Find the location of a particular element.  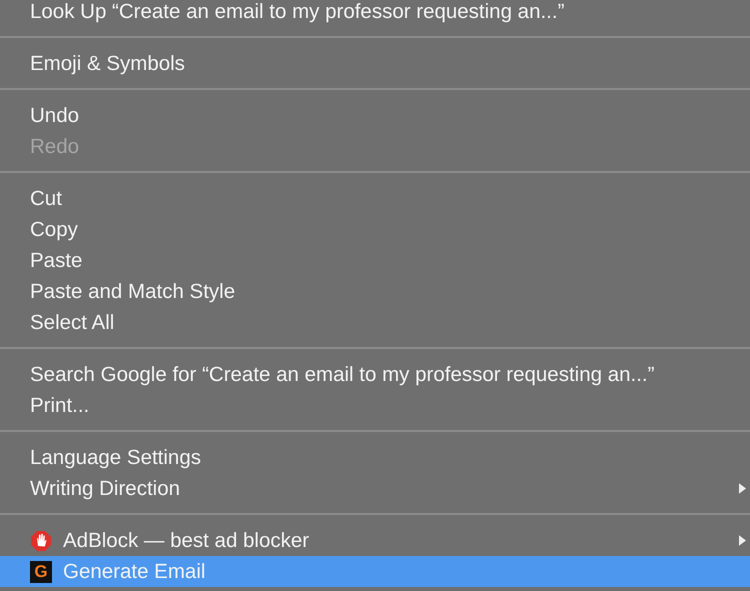

menu-item: Select All is located at coordinates (375, 322).